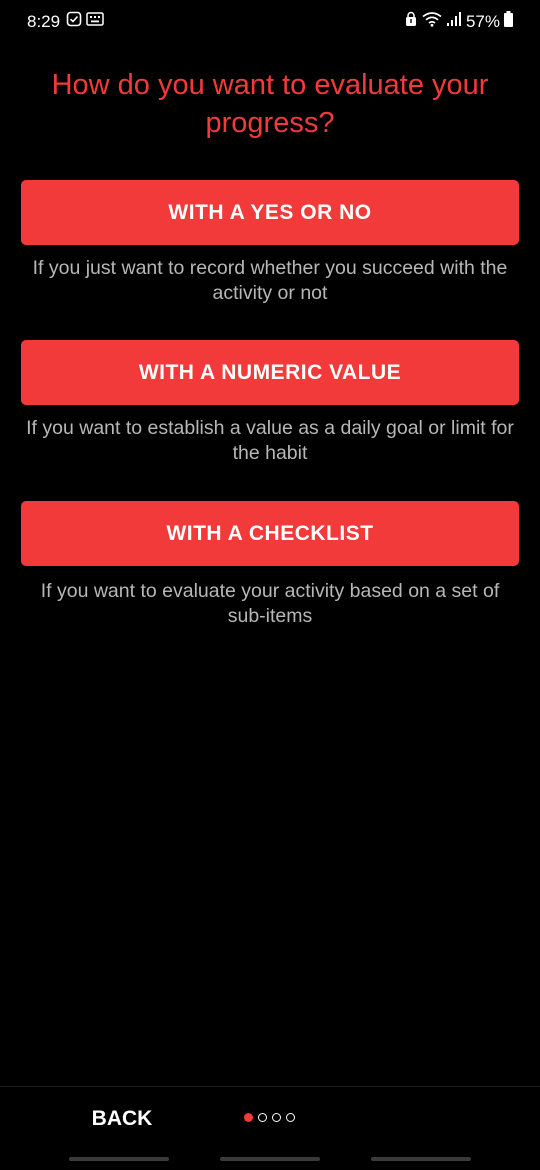  I want to click on yes-or-no-button: WITH A YES OR NO, so click(270, 212).